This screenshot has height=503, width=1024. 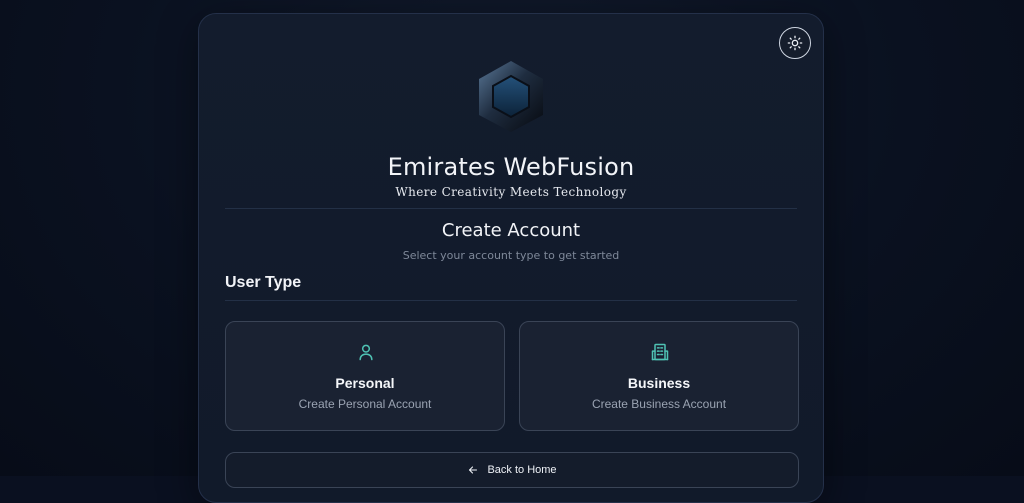 I want to click on account-type-title: Personal, so click(x=365, y=383).